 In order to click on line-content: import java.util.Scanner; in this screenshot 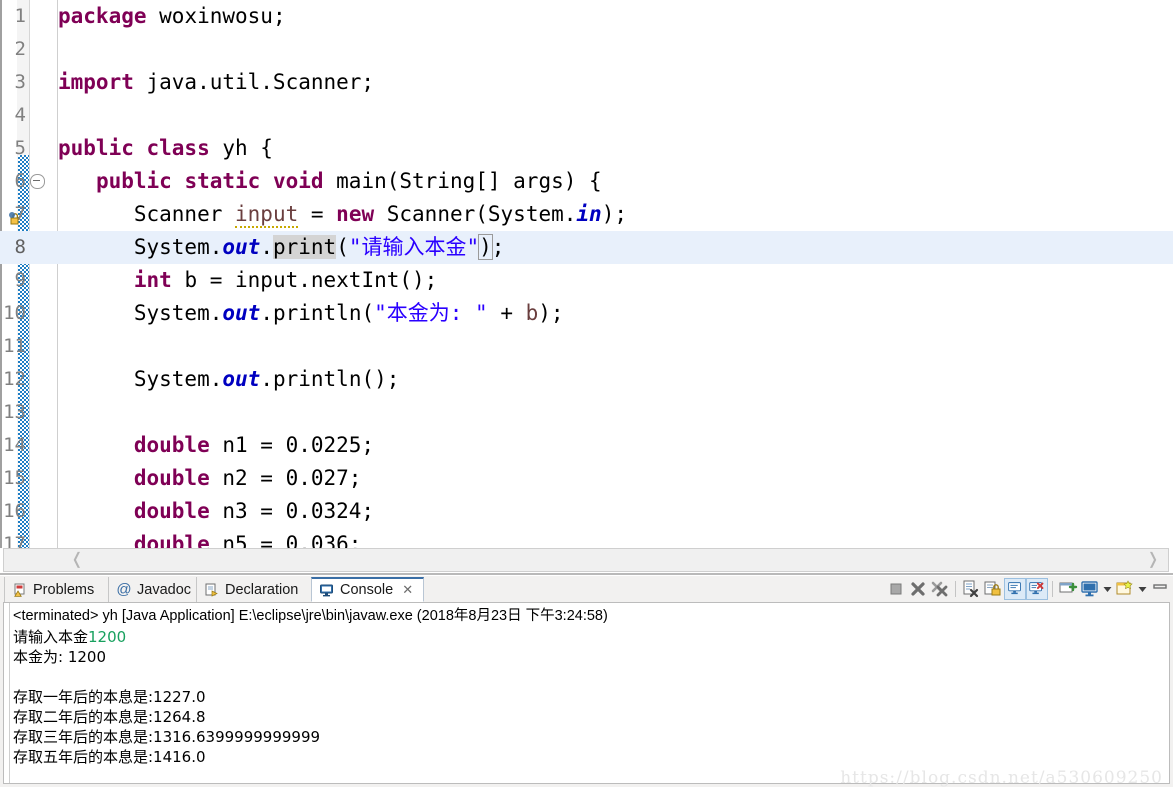, I will do `click(216, 82)`.